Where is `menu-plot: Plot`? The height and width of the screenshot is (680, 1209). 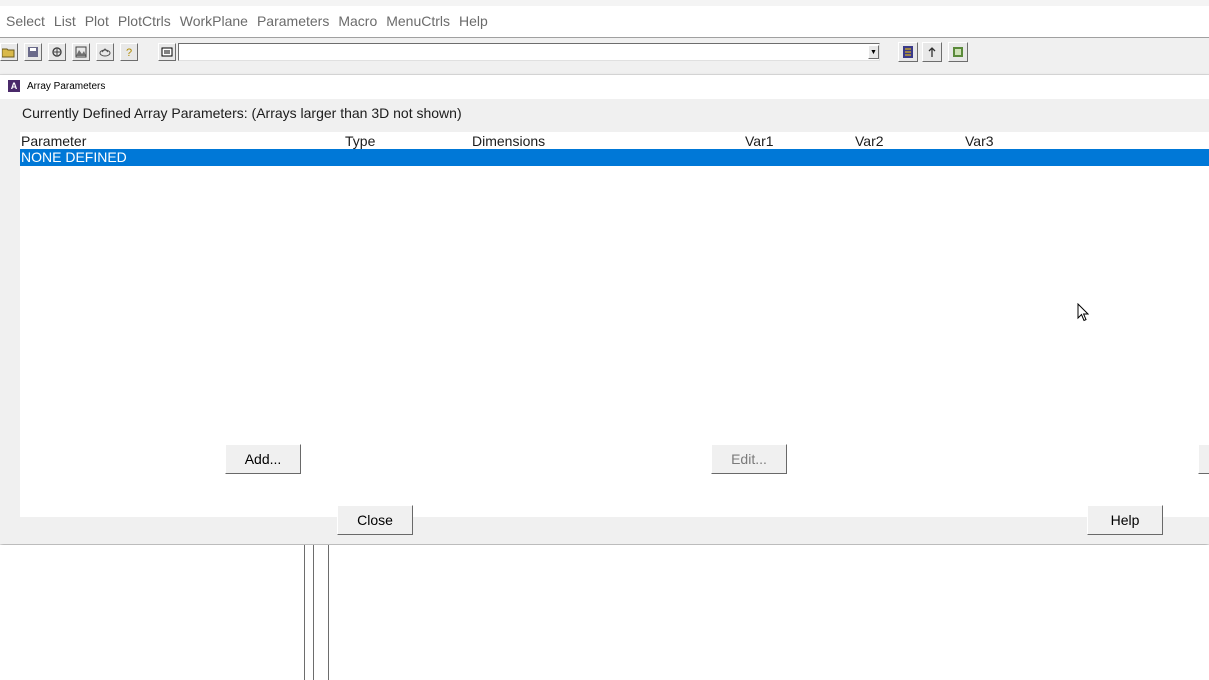
menu-plot: Plot is located at coordinates (97, 21).